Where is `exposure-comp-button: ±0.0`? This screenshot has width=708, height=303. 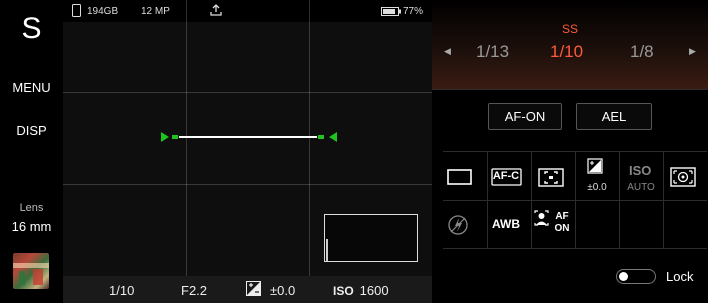 exposure-comp-button: ±0.0 is located at coordinates (597, 176).